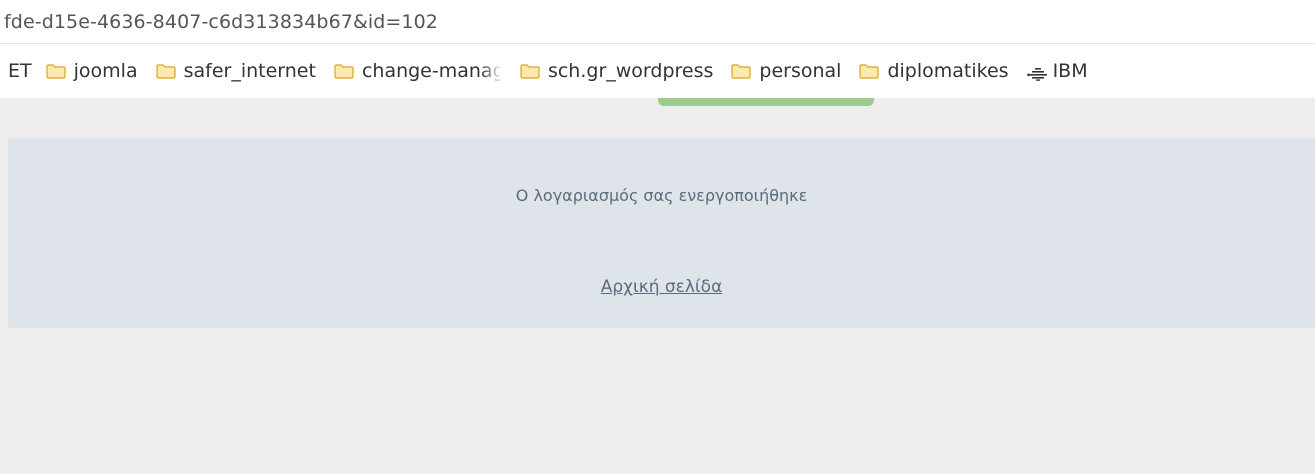 The width and height of the screenshot is (1315, 474). I want to click on bookmark-label: personal, so click(800, 71).